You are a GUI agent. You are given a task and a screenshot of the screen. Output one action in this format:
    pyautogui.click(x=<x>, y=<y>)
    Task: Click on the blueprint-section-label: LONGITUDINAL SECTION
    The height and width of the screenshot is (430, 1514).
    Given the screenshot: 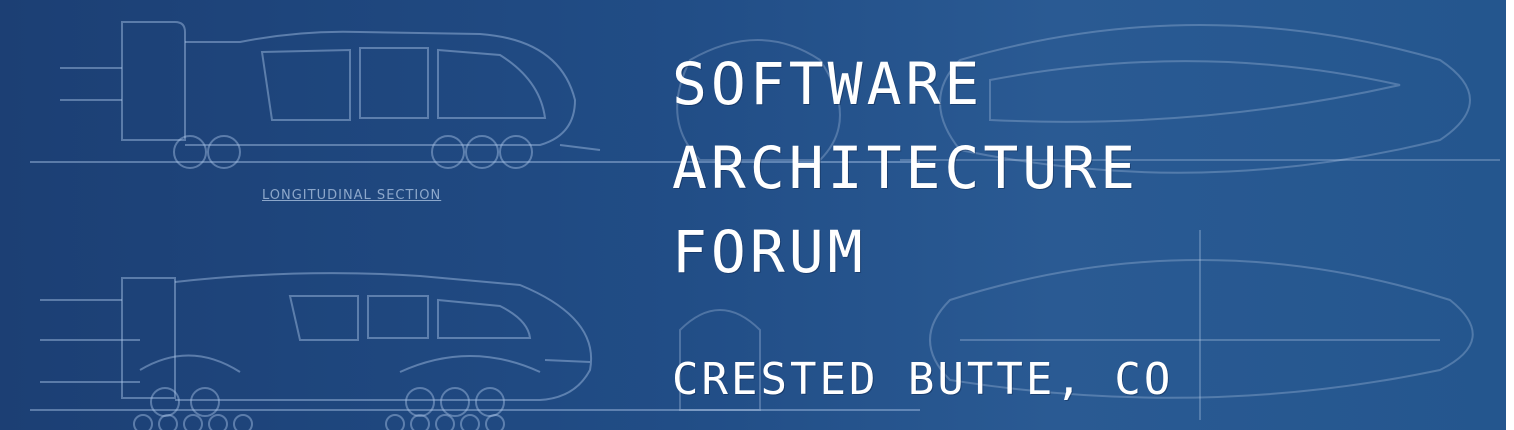 What is the action you would take?
    pyautogui.click(x=352, y=195)
    